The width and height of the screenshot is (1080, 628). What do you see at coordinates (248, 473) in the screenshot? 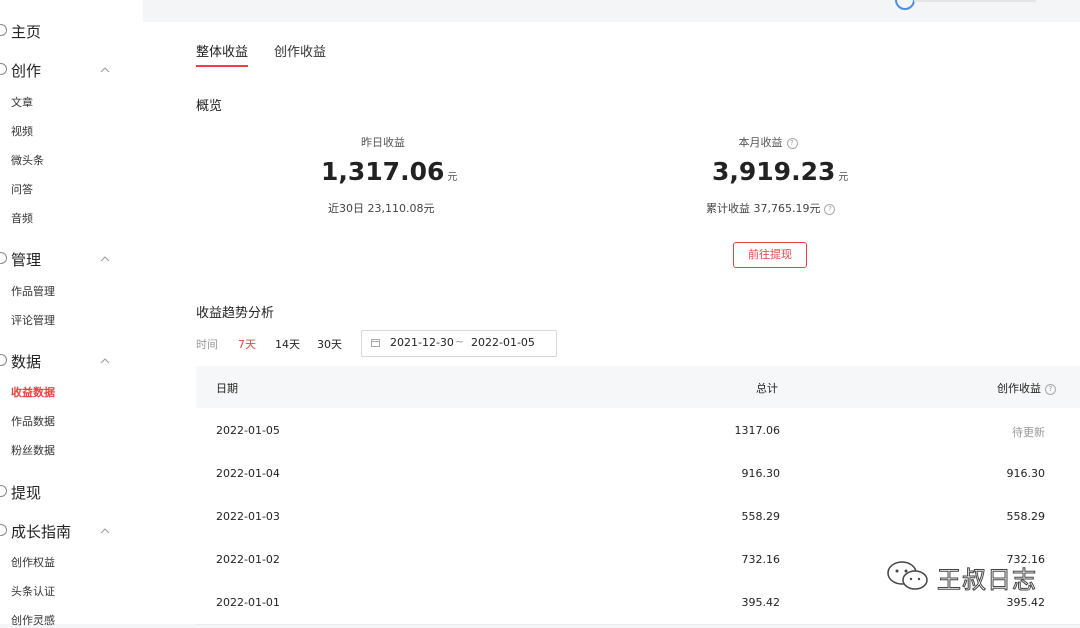
I see `cell-date: 2022-01-04` at bounding box center [248, 473].